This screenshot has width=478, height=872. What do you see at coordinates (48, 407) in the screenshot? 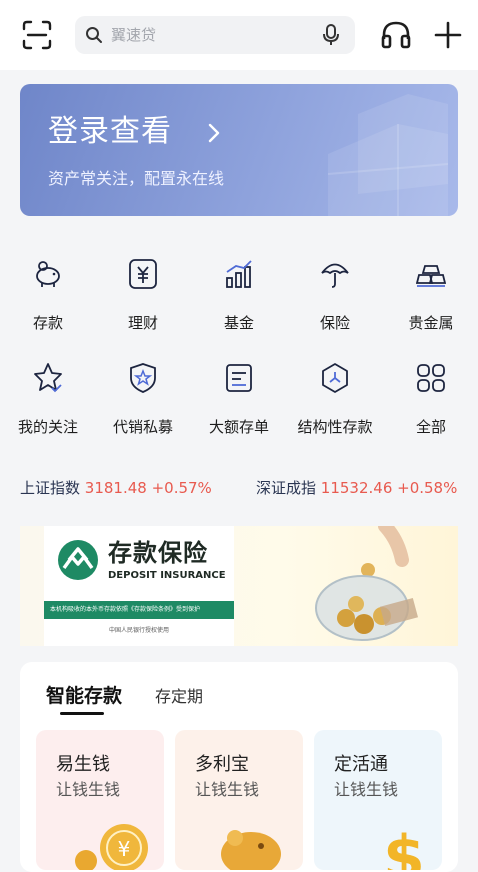
I see `grid-item-favorites: 我的关注` at bounding box center [48, 407].